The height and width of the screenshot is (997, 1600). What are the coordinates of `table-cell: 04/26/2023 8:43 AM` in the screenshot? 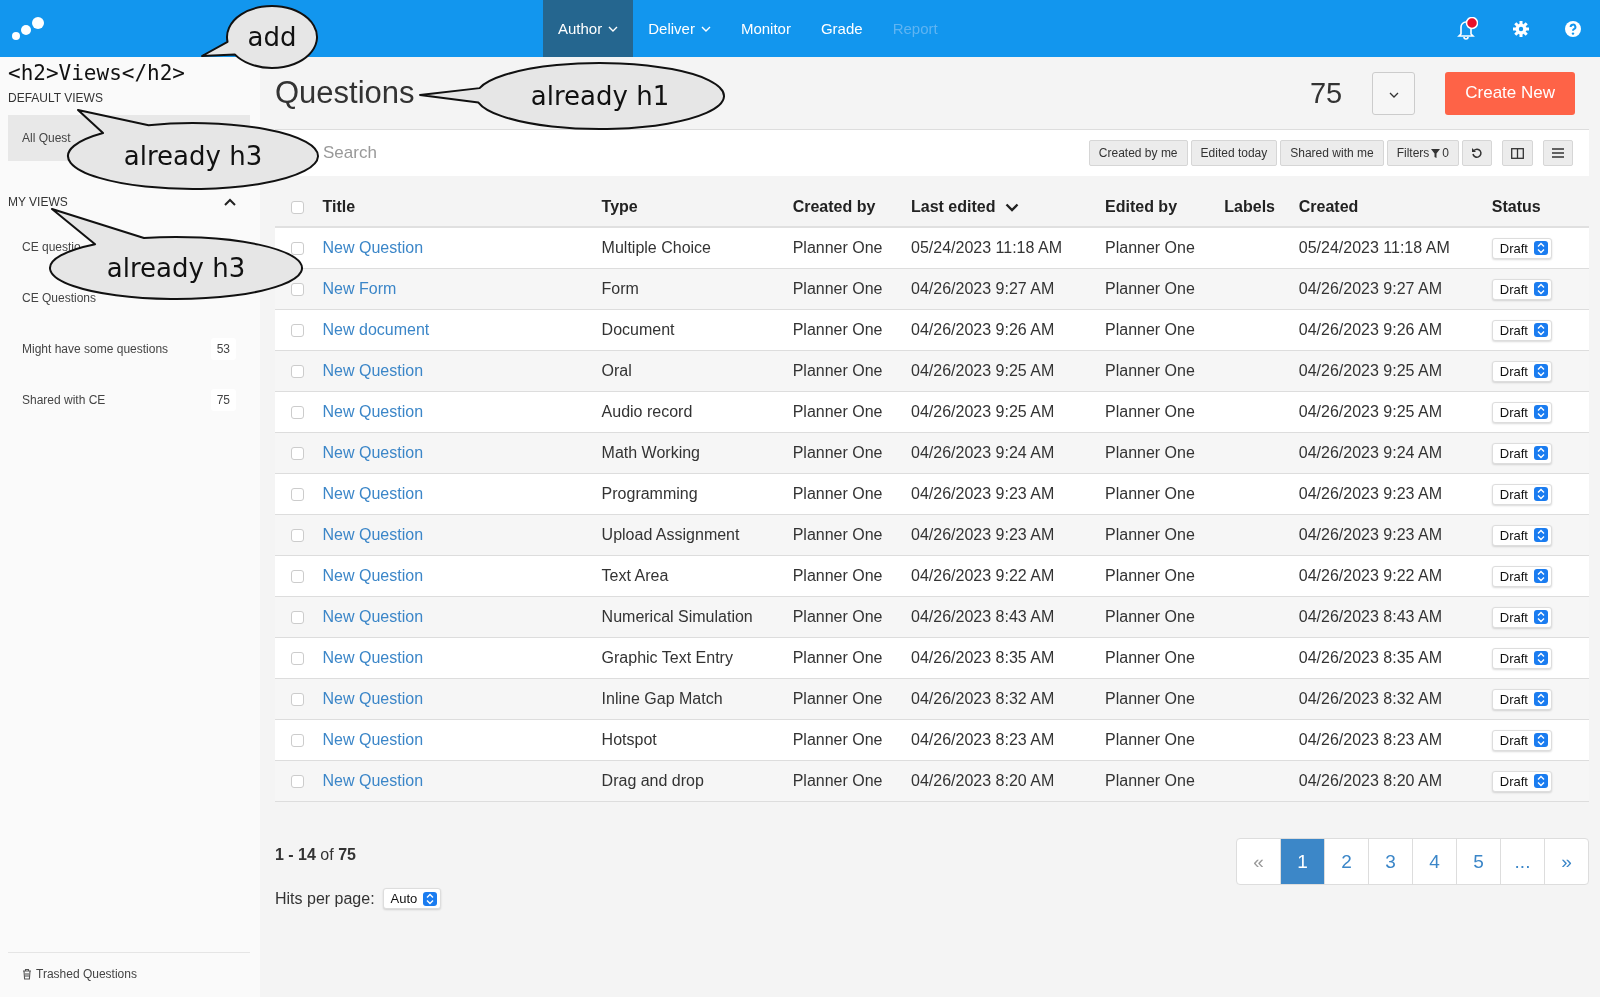 It's located at (1370, 616).